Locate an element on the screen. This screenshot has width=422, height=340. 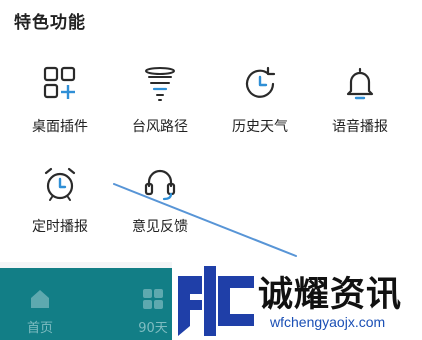
feature-label: 语音播报 is located at coordinates (360, 127).